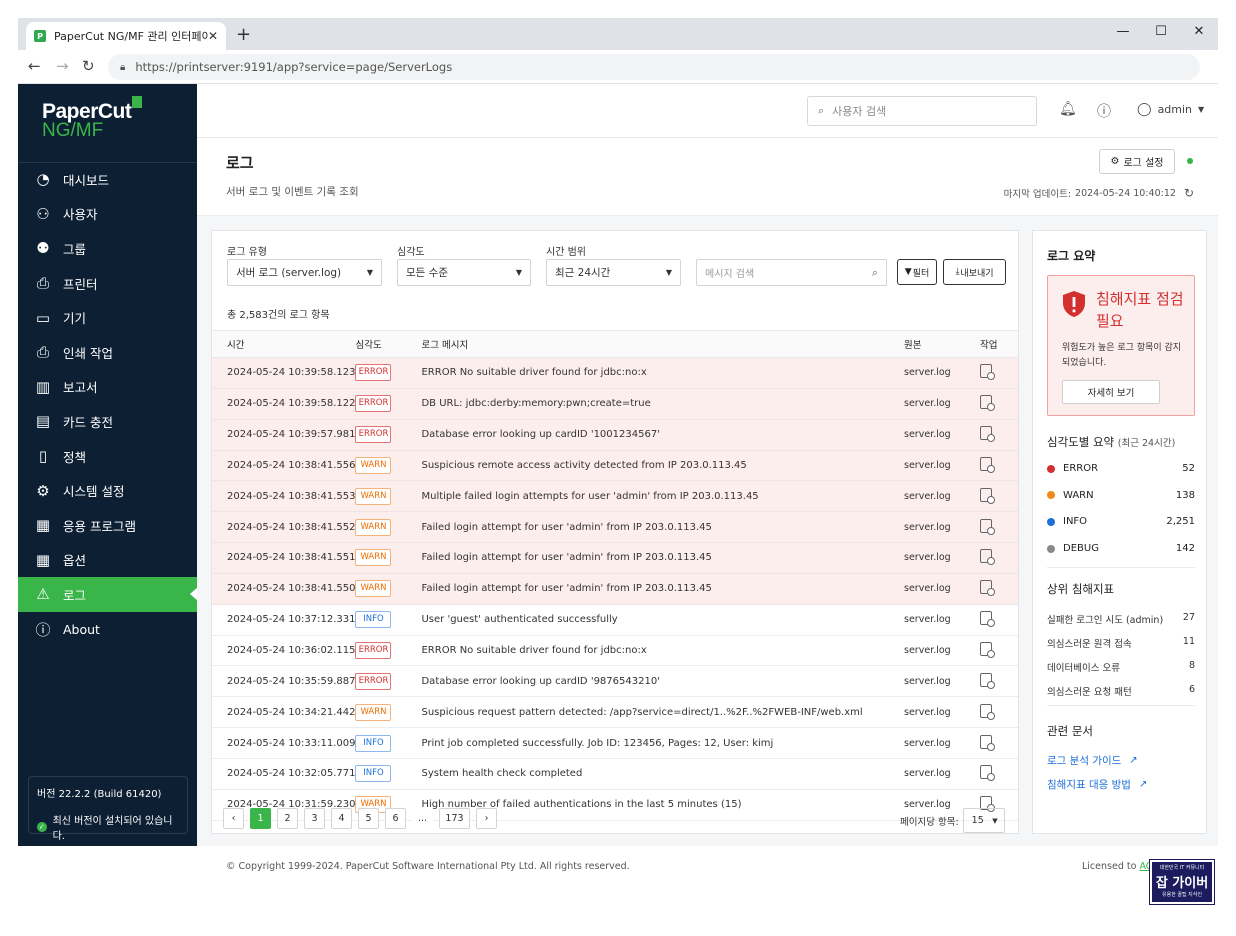 The width and height of the screenshot is (1236, 936). Describe the element at coordinates (999, 435) in the screenshot. I see `cell-action` at that location.